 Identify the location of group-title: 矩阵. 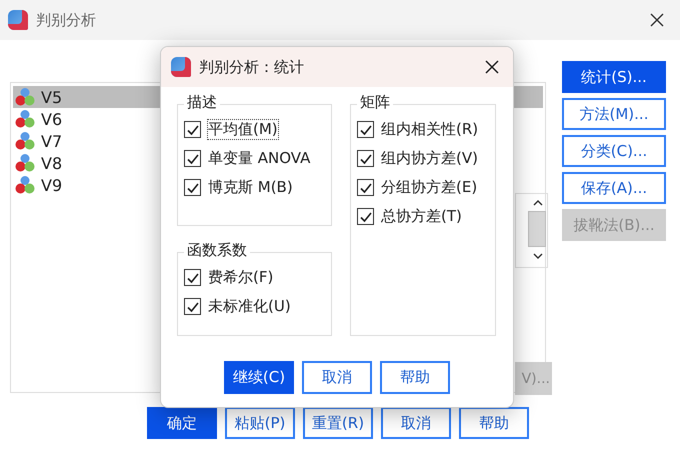
(375, 102).